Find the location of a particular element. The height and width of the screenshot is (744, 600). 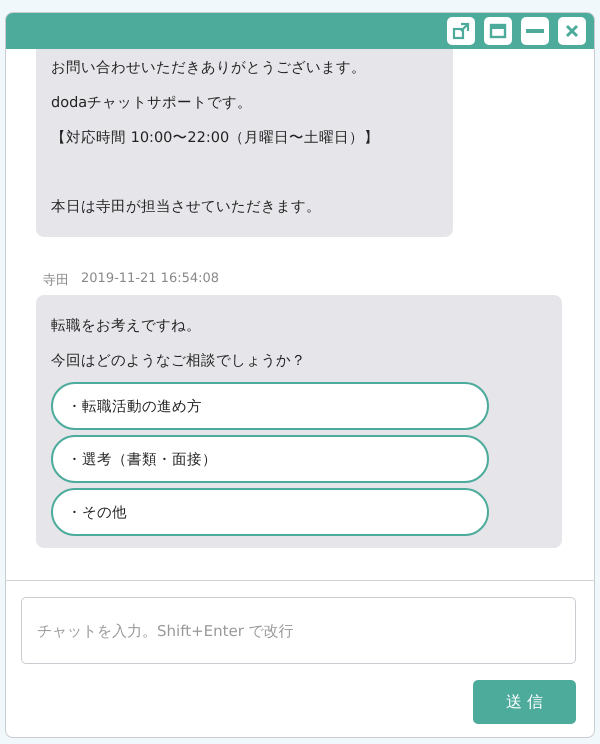

popout-button is located at coordinates (461, 31).